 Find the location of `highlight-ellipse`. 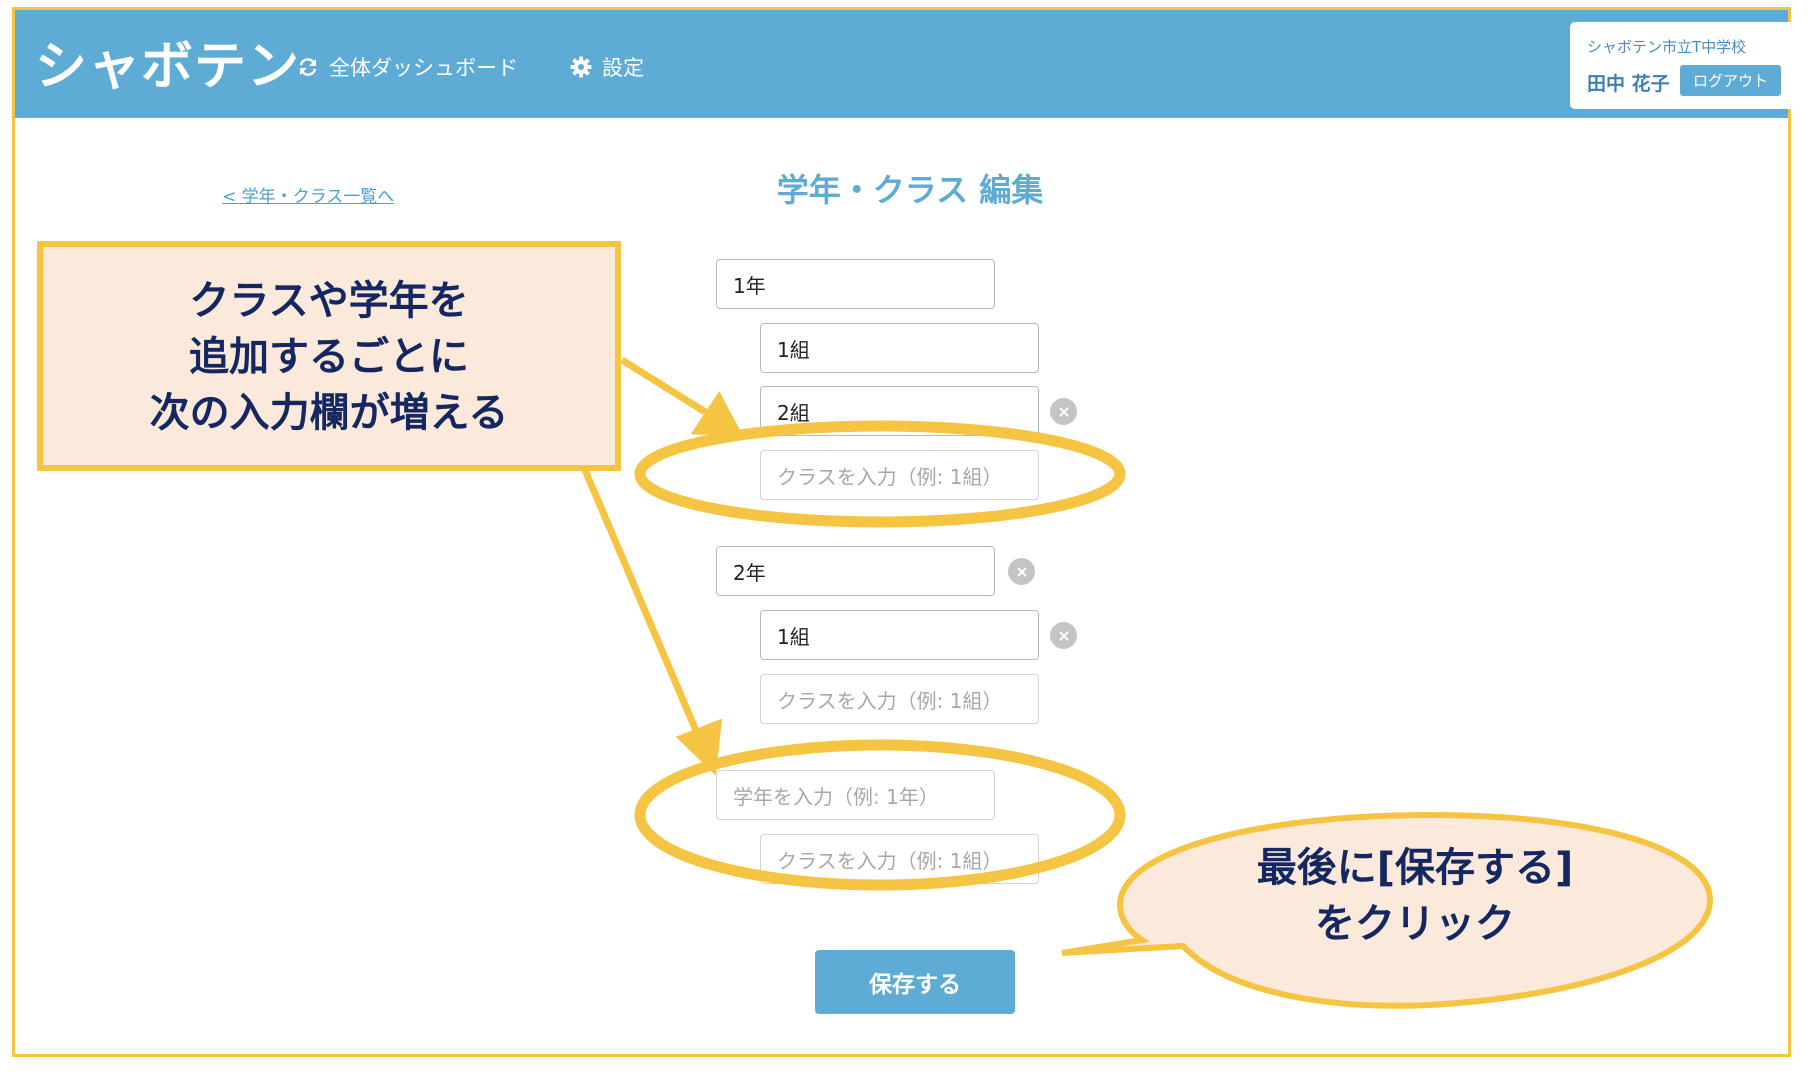

highlight-ellipse is located at coordinates (880, 474).